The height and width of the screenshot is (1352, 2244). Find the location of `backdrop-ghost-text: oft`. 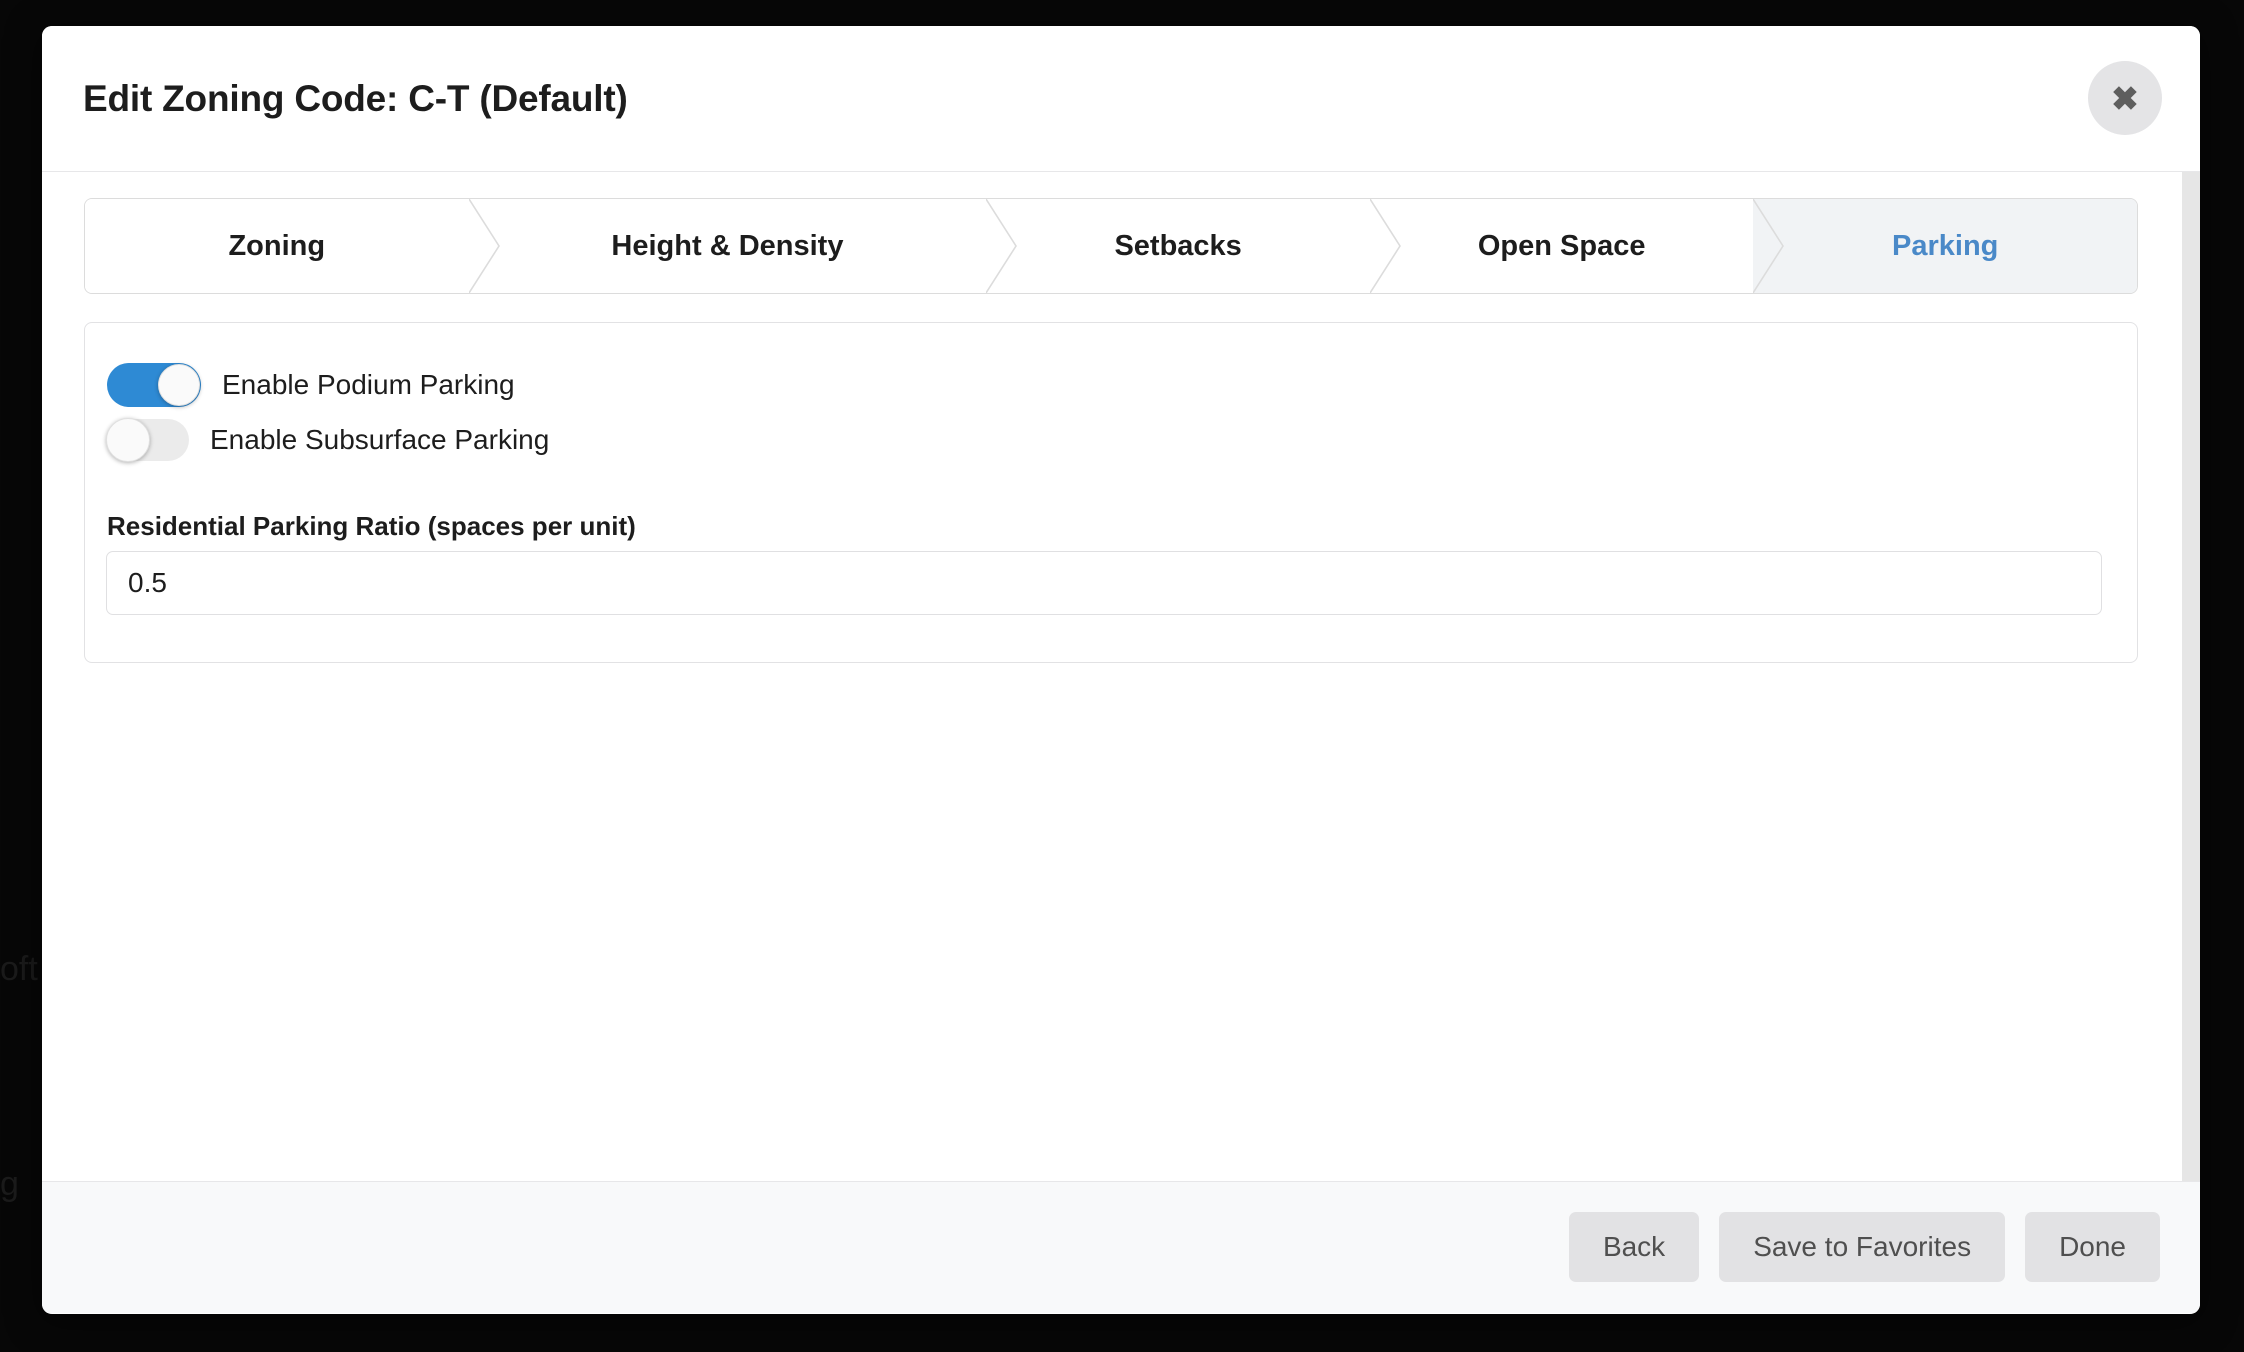

backdrop-ghost-text: oft is located at coordinates (19, 969).